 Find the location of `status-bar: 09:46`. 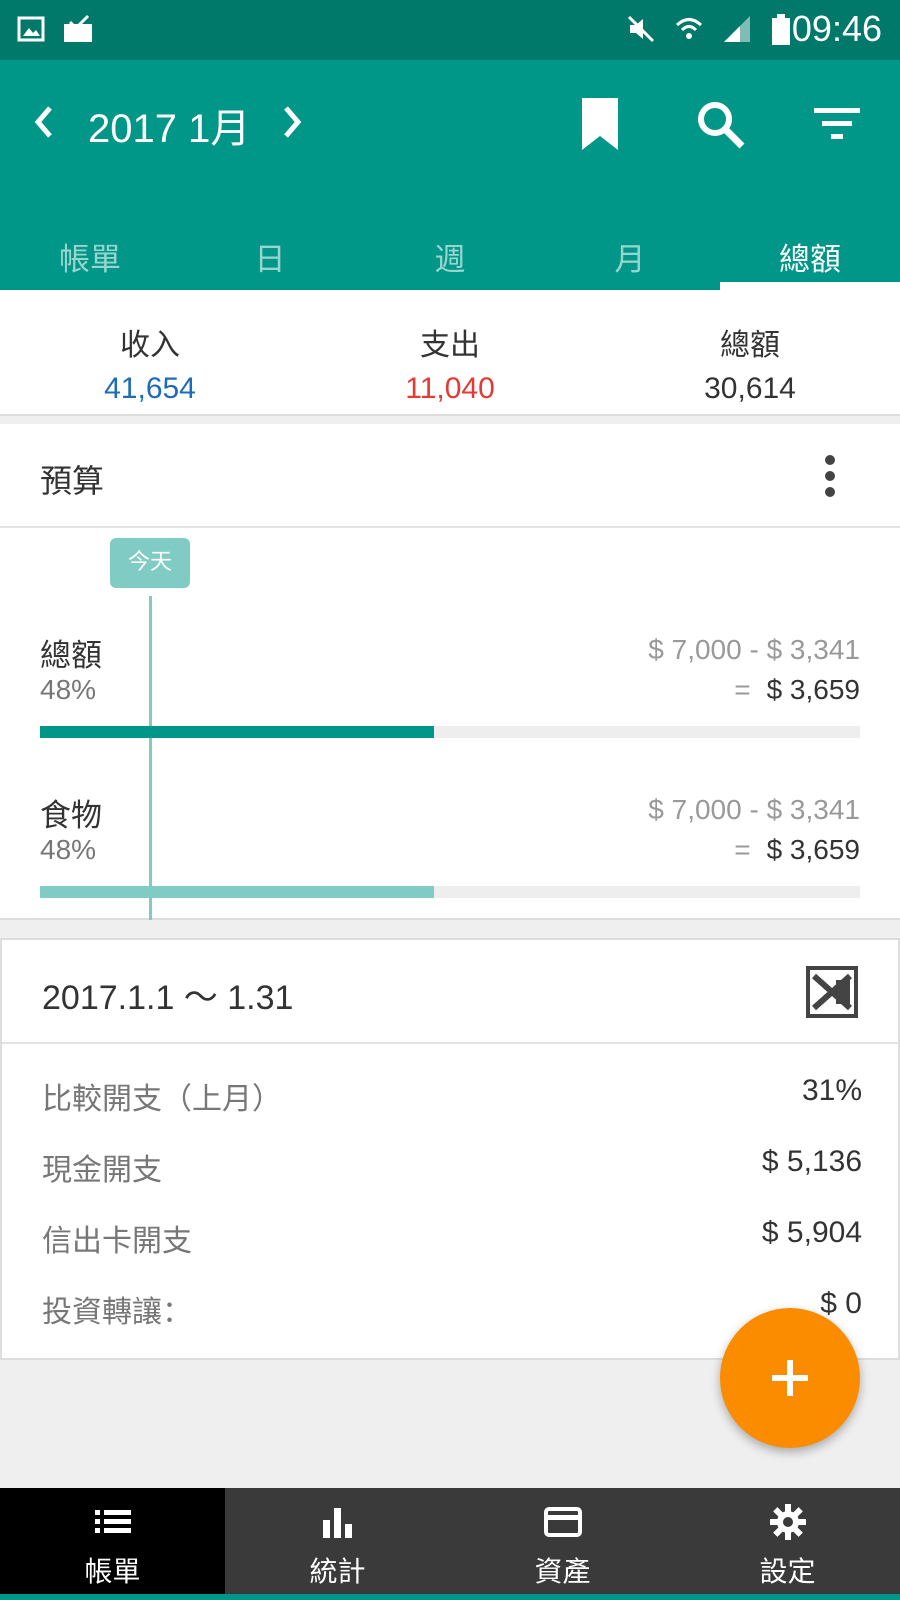

status-bar: 09:46 is located at coordinates (450, 30).